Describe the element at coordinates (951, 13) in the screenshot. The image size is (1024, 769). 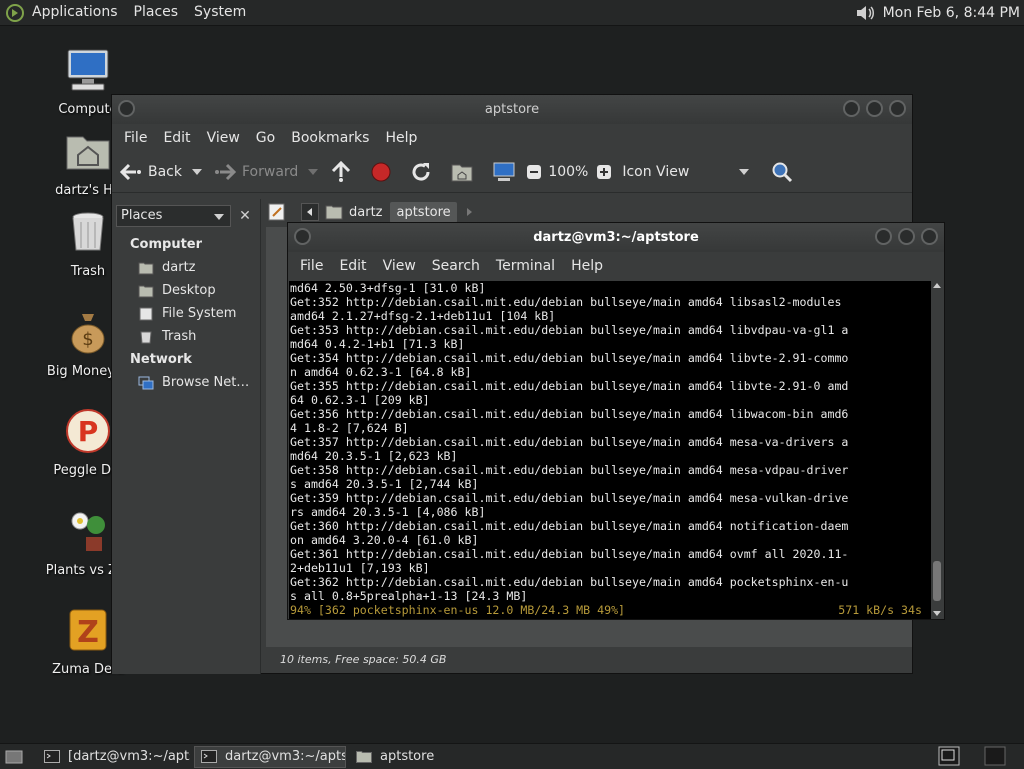
I see `clock: Mon Feb 6, 8:44 PM` at that location.